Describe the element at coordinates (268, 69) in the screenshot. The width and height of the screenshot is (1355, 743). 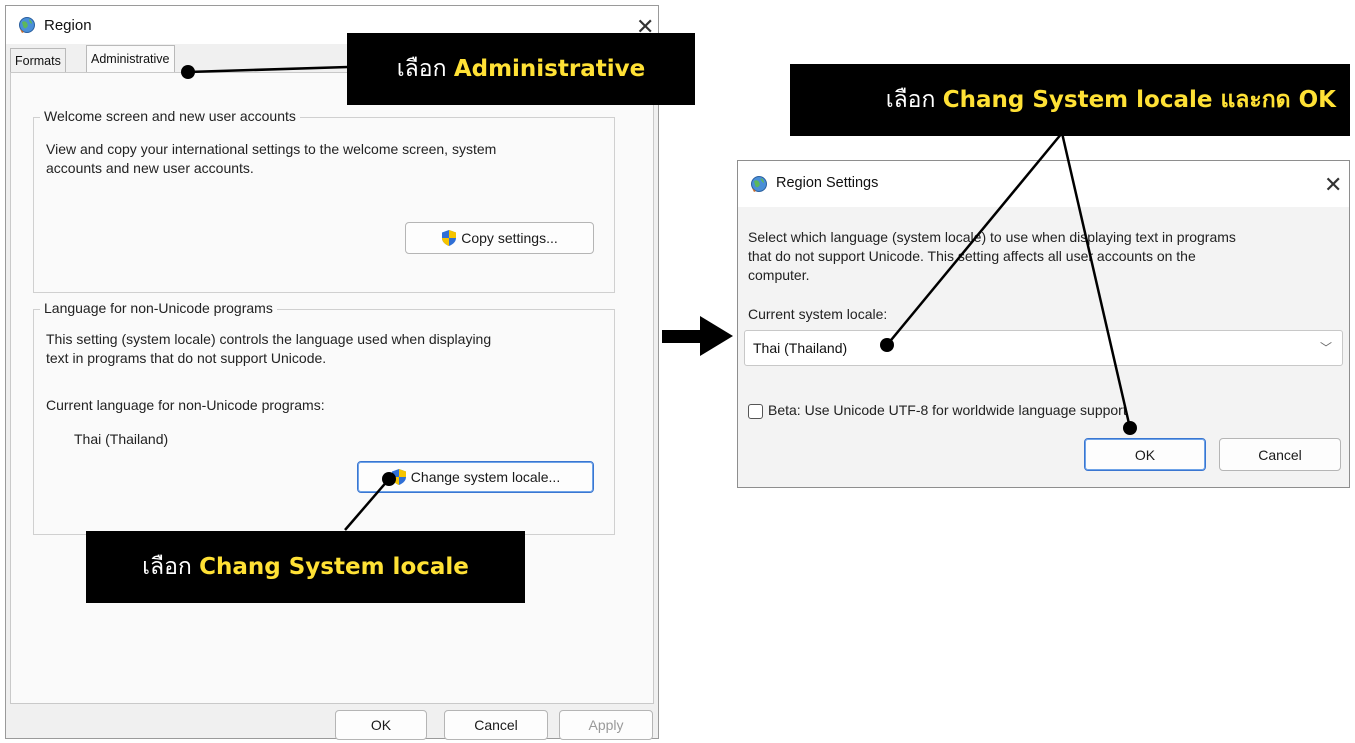
I see `connector-line-administrative` at that location.